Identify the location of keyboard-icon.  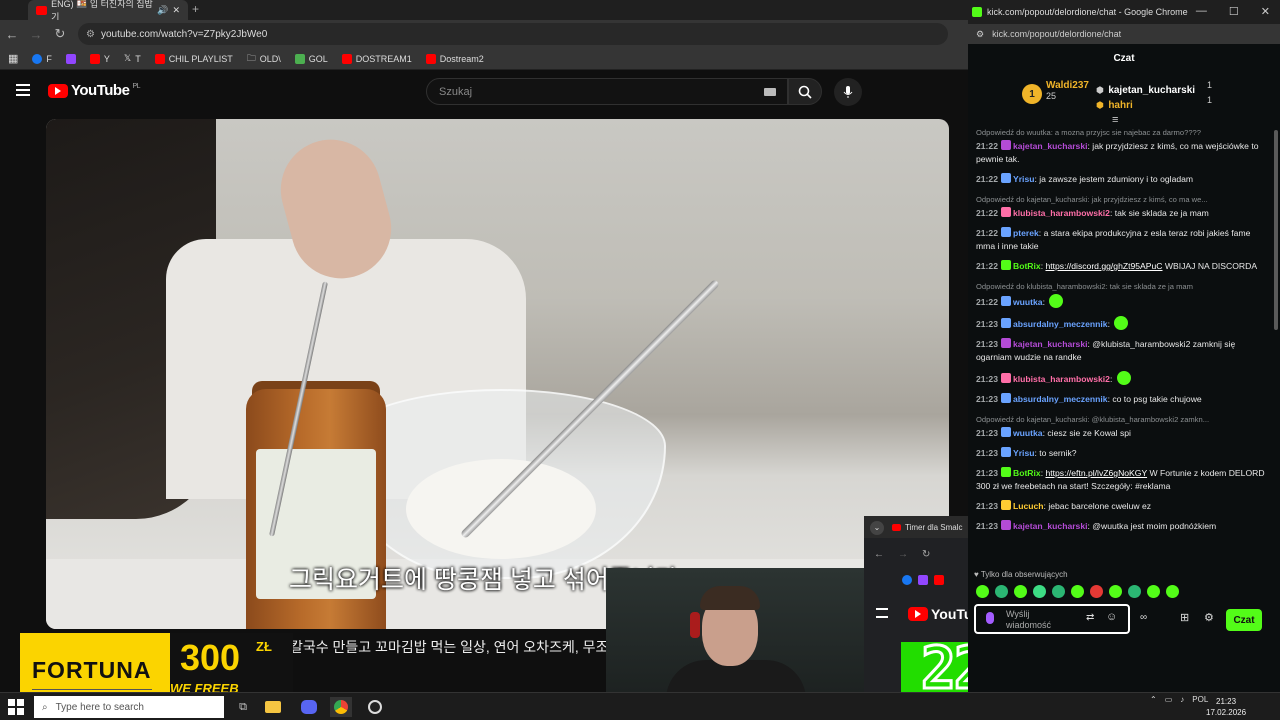
(770, 92).